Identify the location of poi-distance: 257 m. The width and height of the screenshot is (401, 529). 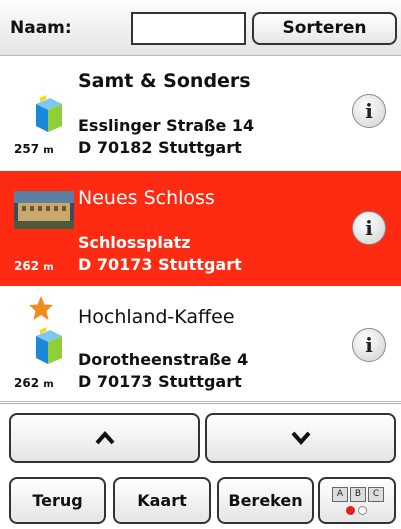
(34, 149).